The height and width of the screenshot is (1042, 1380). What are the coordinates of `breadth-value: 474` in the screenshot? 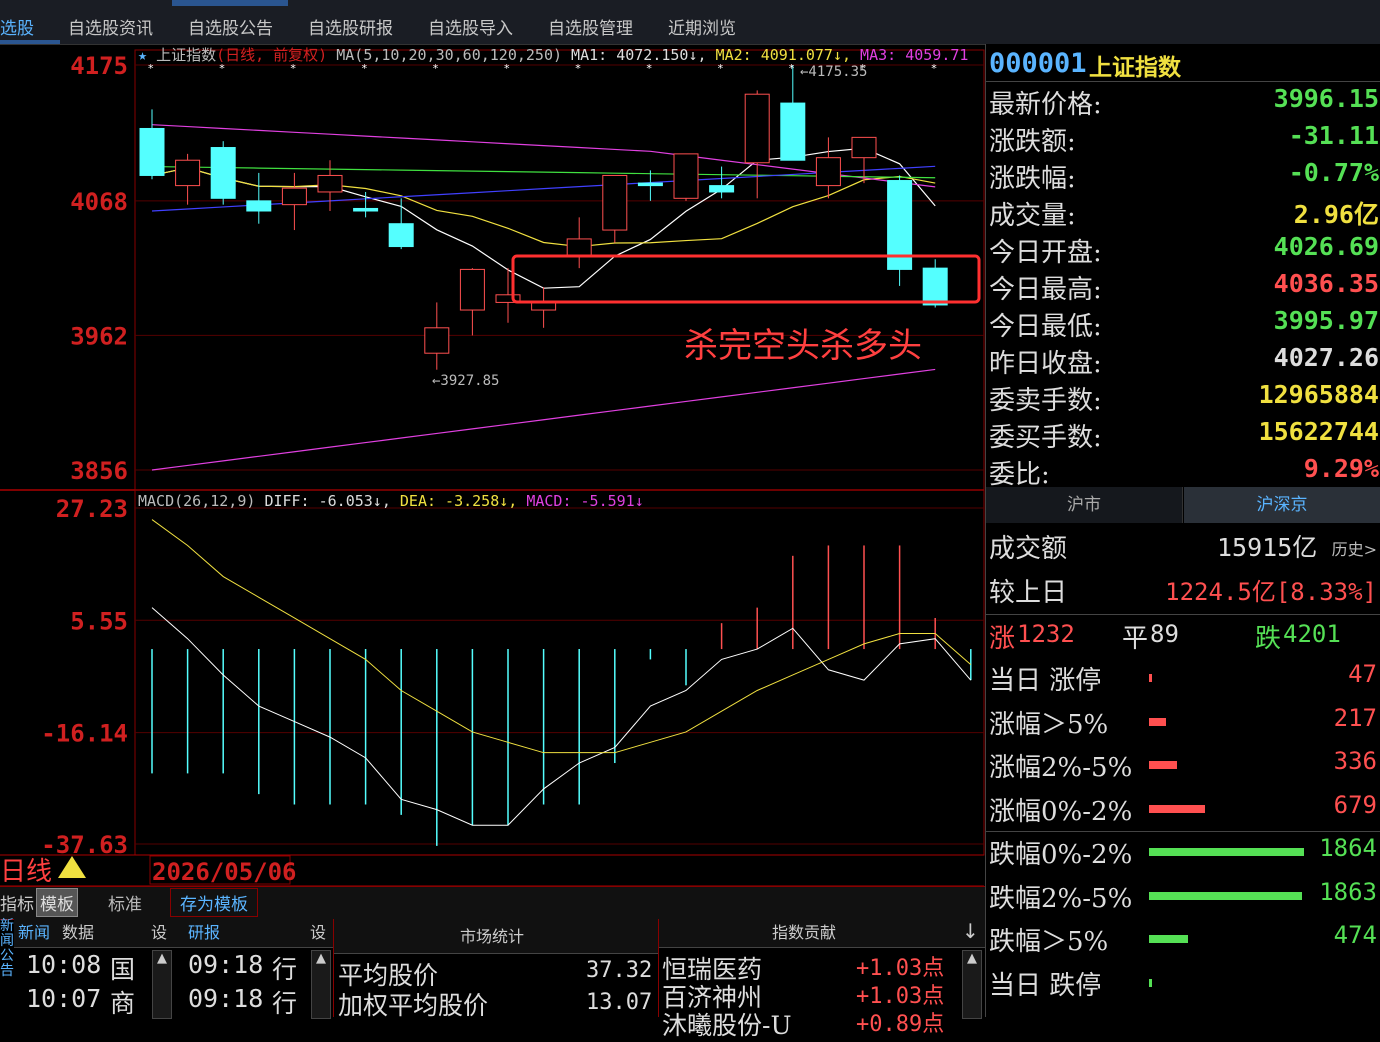 It's located at (1355, 935).